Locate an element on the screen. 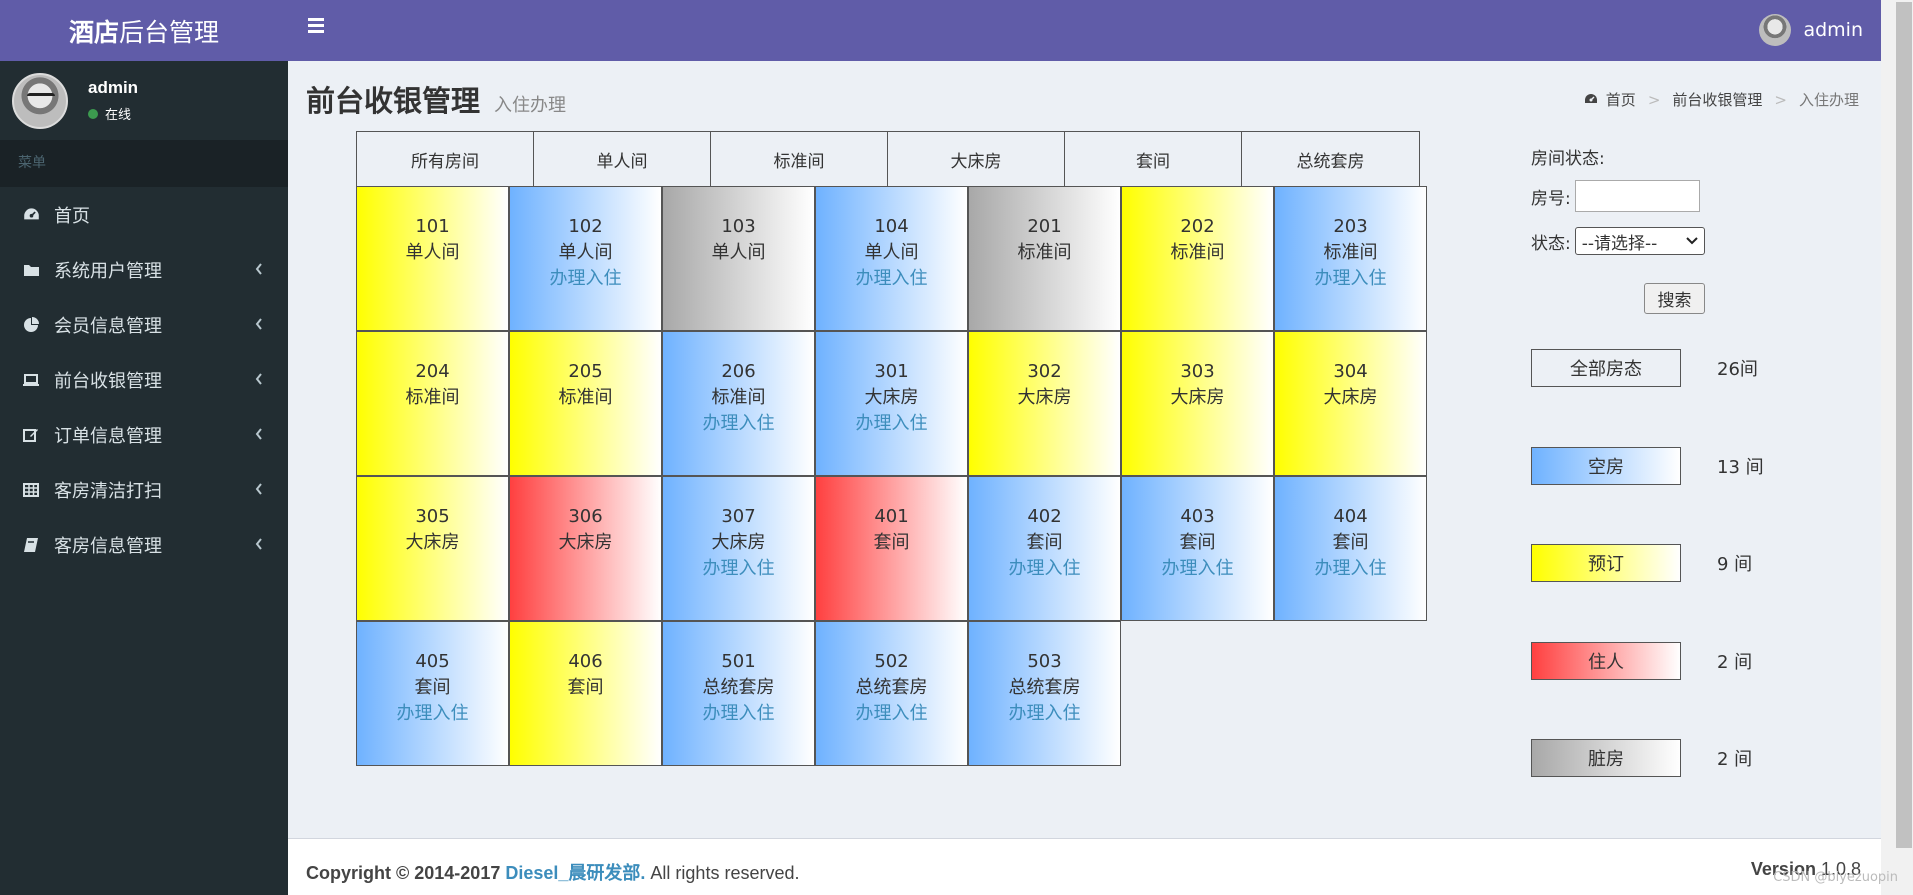 This screenshot has height=895, width=1913. room-card: 103 单人间 is located at coordinates (738, 258).